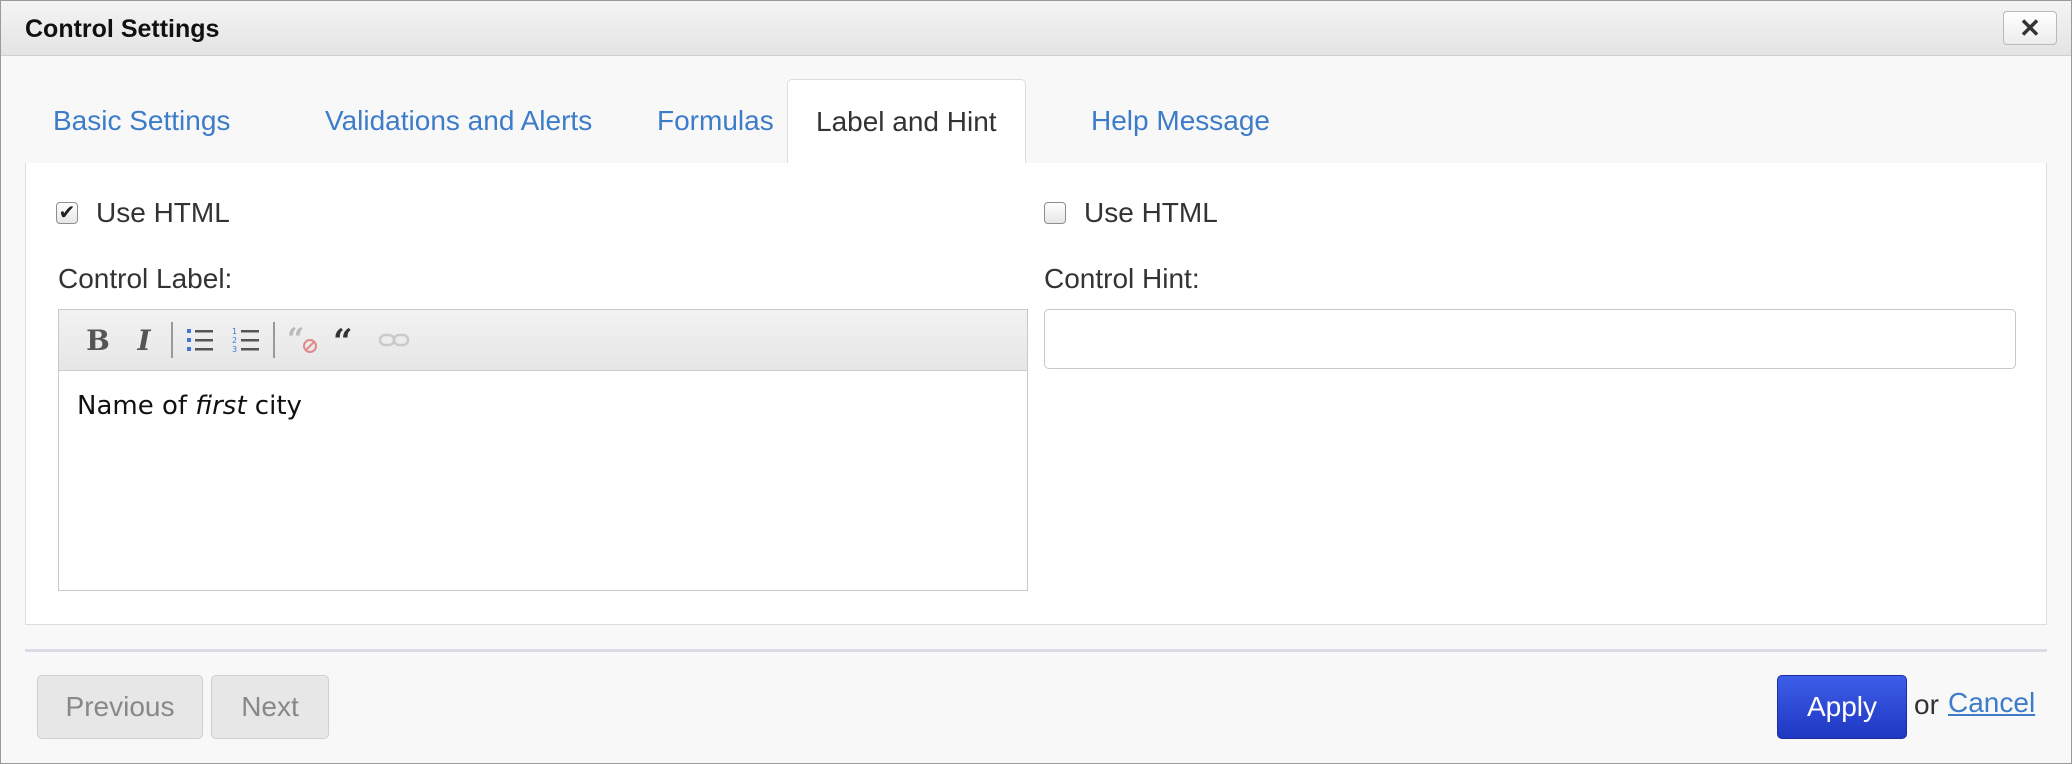 This screenshot has width=2072, height=764. What do you see at coordinates (906, 121) in the screenshot?
I see `tab-label-and-hint: Label and Hint` at bounding box center [906, 121].